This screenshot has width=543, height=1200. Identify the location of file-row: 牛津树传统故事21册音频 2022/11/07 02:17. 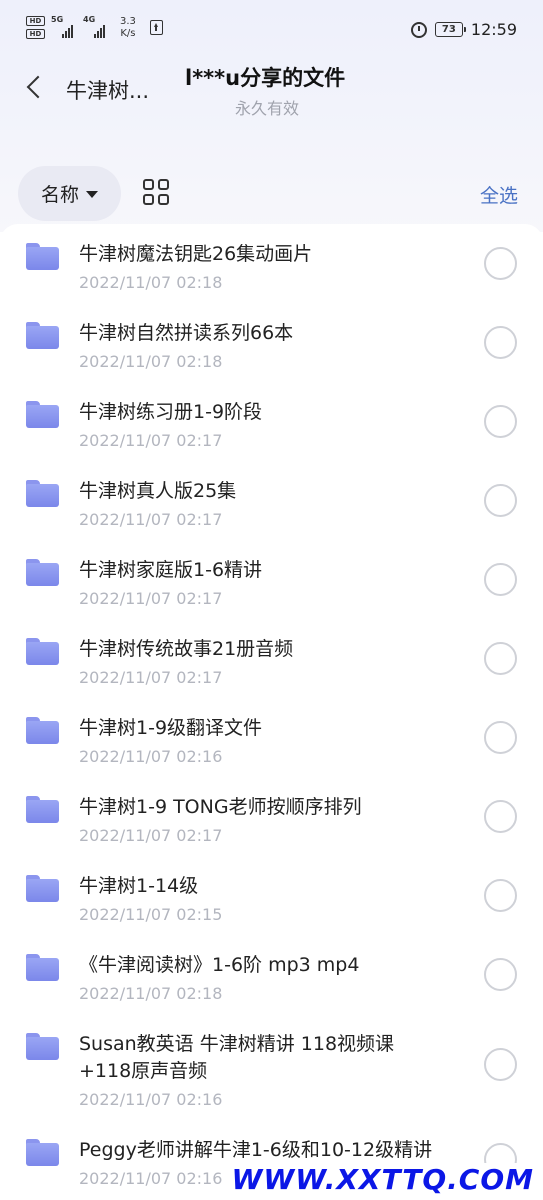
(271, 658).